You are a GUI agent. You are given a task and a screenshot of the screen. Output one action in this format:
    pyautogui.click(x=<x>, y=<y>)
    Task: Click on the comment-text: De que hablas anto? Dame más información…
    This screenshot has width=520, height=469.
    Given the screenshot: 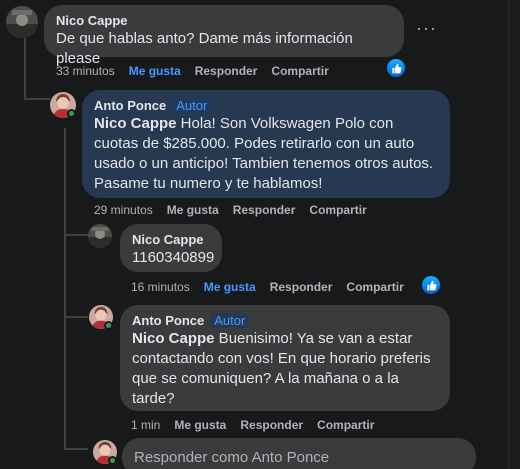 What is the action you would take?
    pyautogui.click(x=204, y=48)
    